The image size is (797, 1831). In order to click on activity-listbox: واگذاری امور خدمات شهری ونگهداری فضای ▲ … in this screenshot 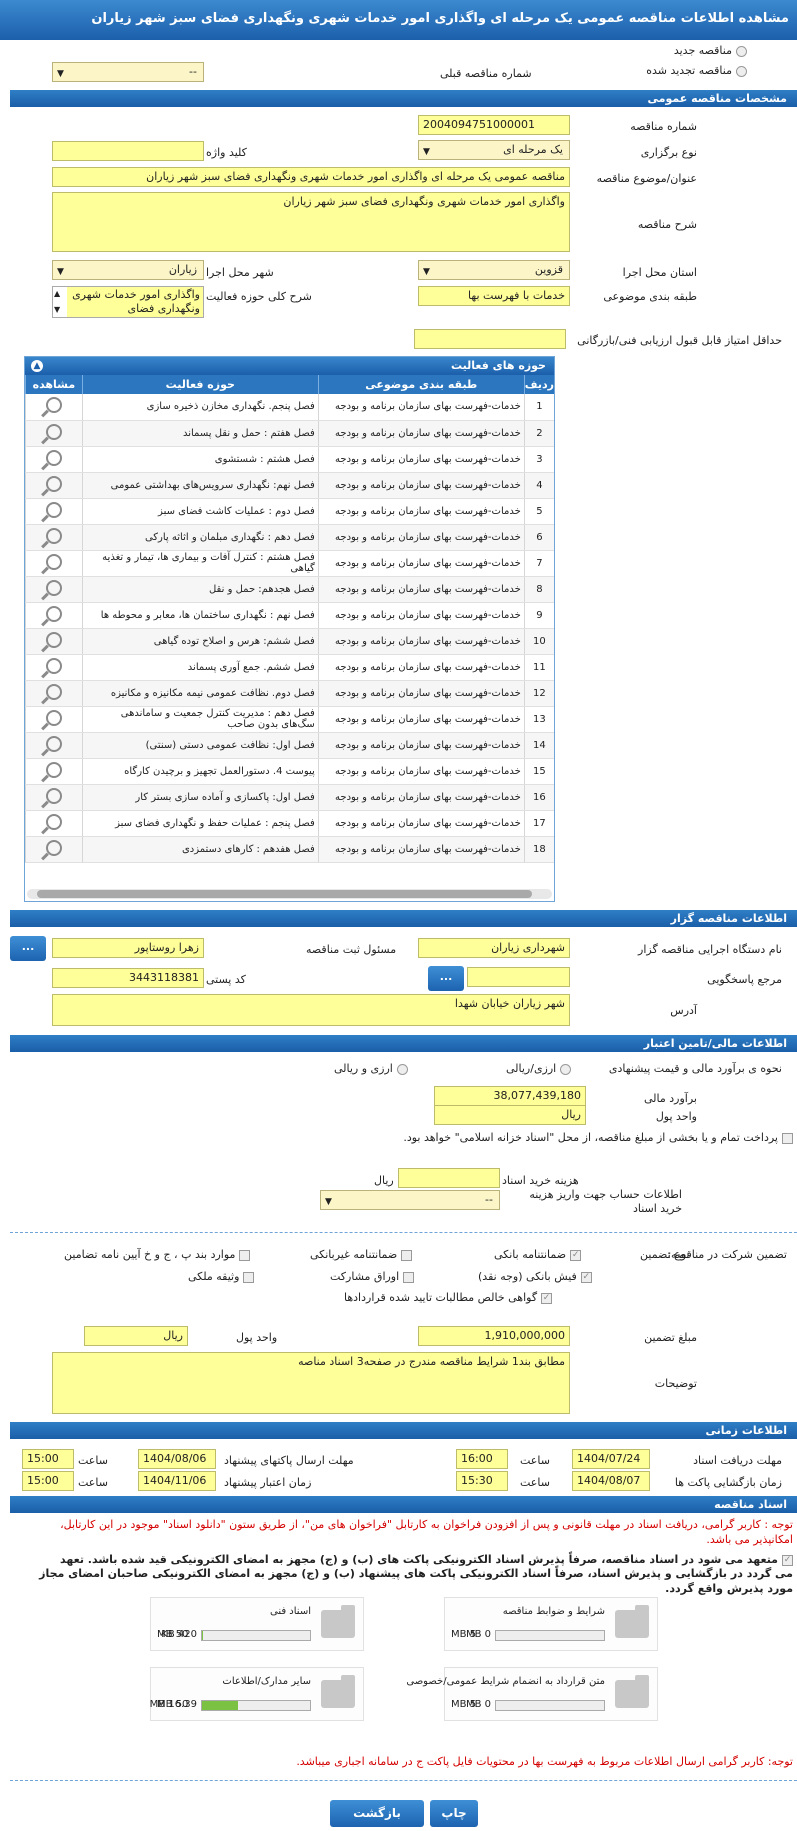, I will do `click(128, 302)`.